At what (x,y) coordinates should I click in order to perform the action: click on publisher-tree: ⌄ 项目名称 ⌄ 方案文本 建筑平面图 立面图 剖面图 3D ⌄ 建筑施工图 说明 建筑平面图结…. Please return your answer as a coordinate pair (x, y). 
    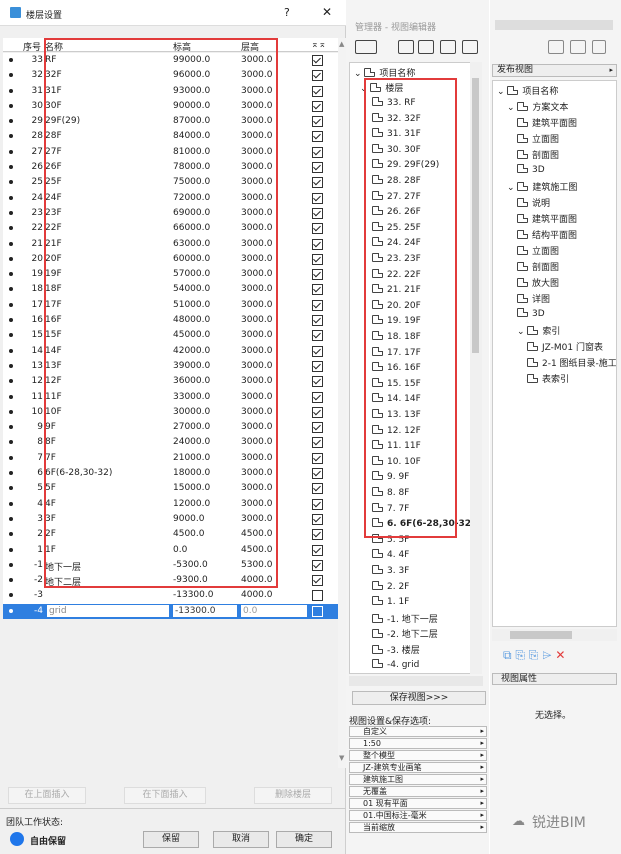
    Looking at the image, I should click on (554, 353).